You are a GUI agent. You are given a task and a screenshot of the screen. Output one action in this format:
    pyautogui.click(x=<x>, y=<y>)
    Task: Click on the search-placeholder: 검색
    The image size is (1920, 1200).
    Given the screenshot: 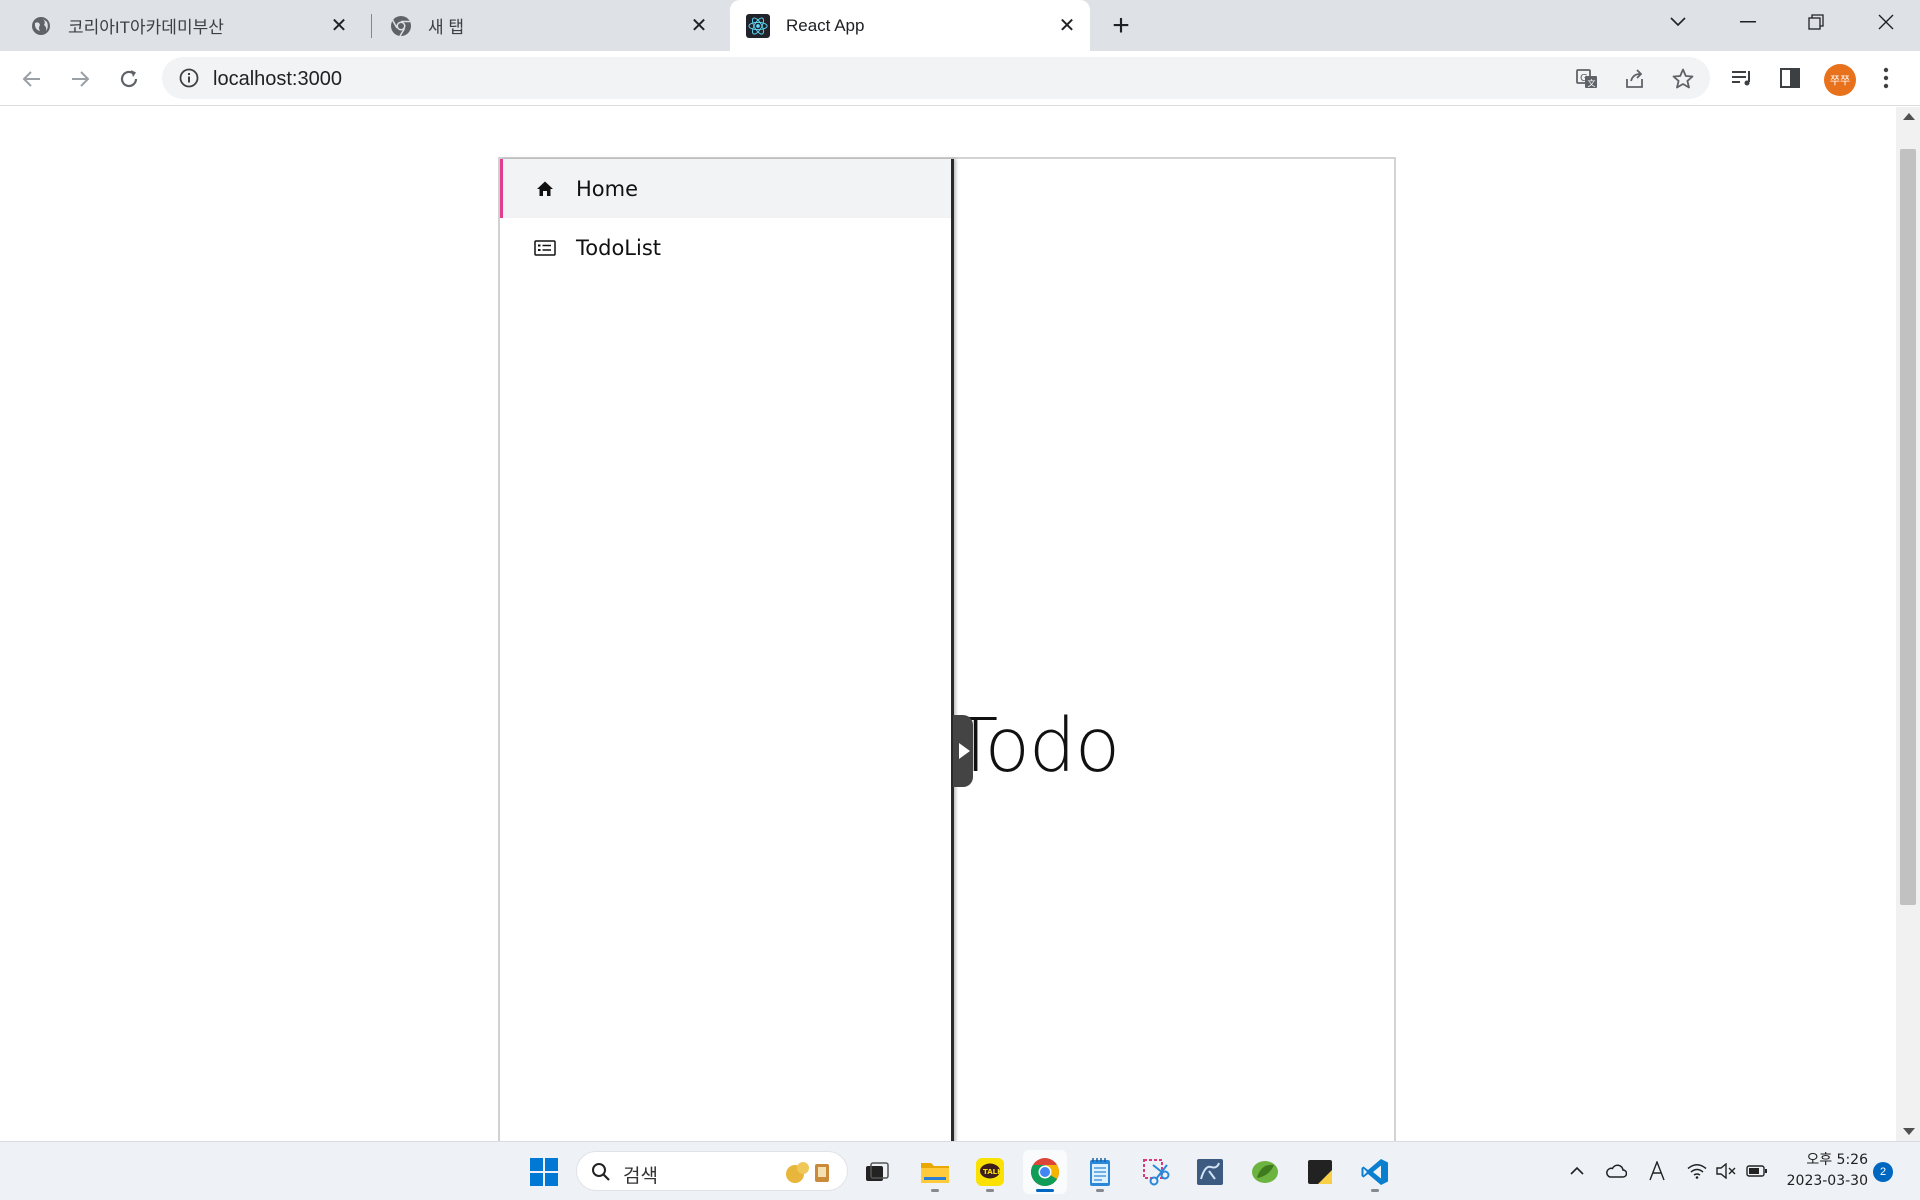 What is the action you would take?
    pyautogui.click(x=640, y=1176)
    